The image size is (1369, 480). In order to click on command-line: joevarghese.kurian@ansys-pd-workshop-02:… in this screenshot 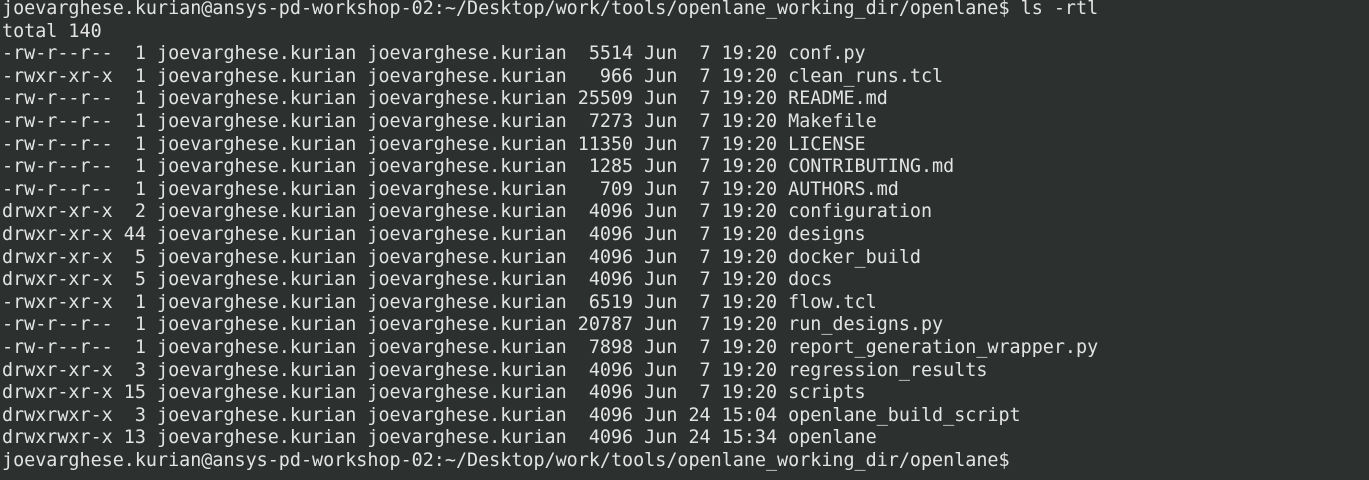, I will do `click(685, 10)`.